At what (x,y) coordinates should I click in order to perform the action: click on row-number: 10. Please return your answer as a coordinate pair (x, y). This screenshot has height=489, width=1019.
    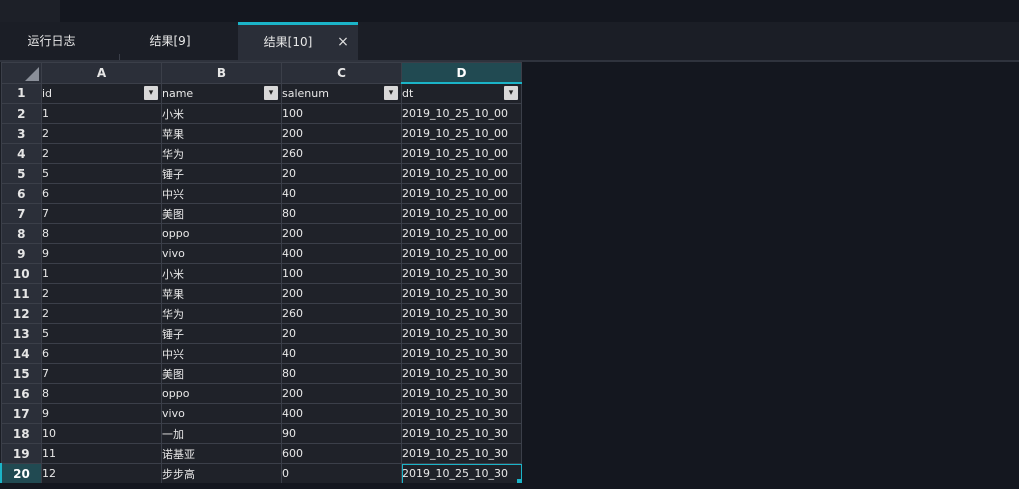
    Looking at the image, I should click on (21, 273).